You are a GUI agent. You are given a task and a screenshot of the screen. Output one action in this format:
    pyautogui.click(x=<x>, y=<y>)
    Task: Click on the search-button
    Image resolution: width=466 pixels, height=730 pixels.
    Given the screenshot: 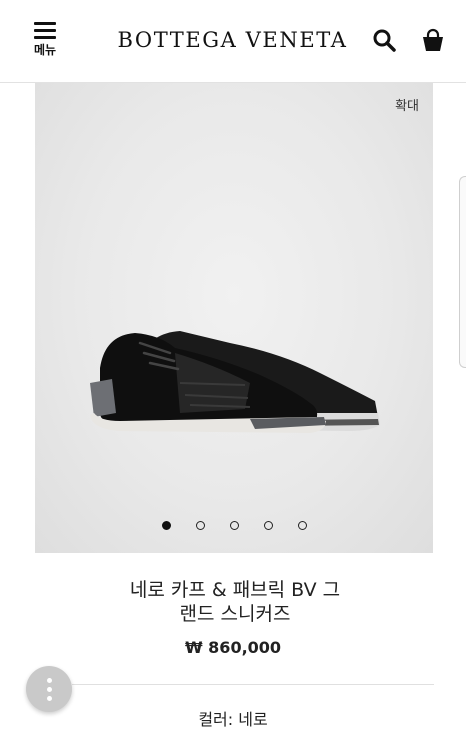 What is the action you would take?
    pyautogui.click(x=385, y=41)
    